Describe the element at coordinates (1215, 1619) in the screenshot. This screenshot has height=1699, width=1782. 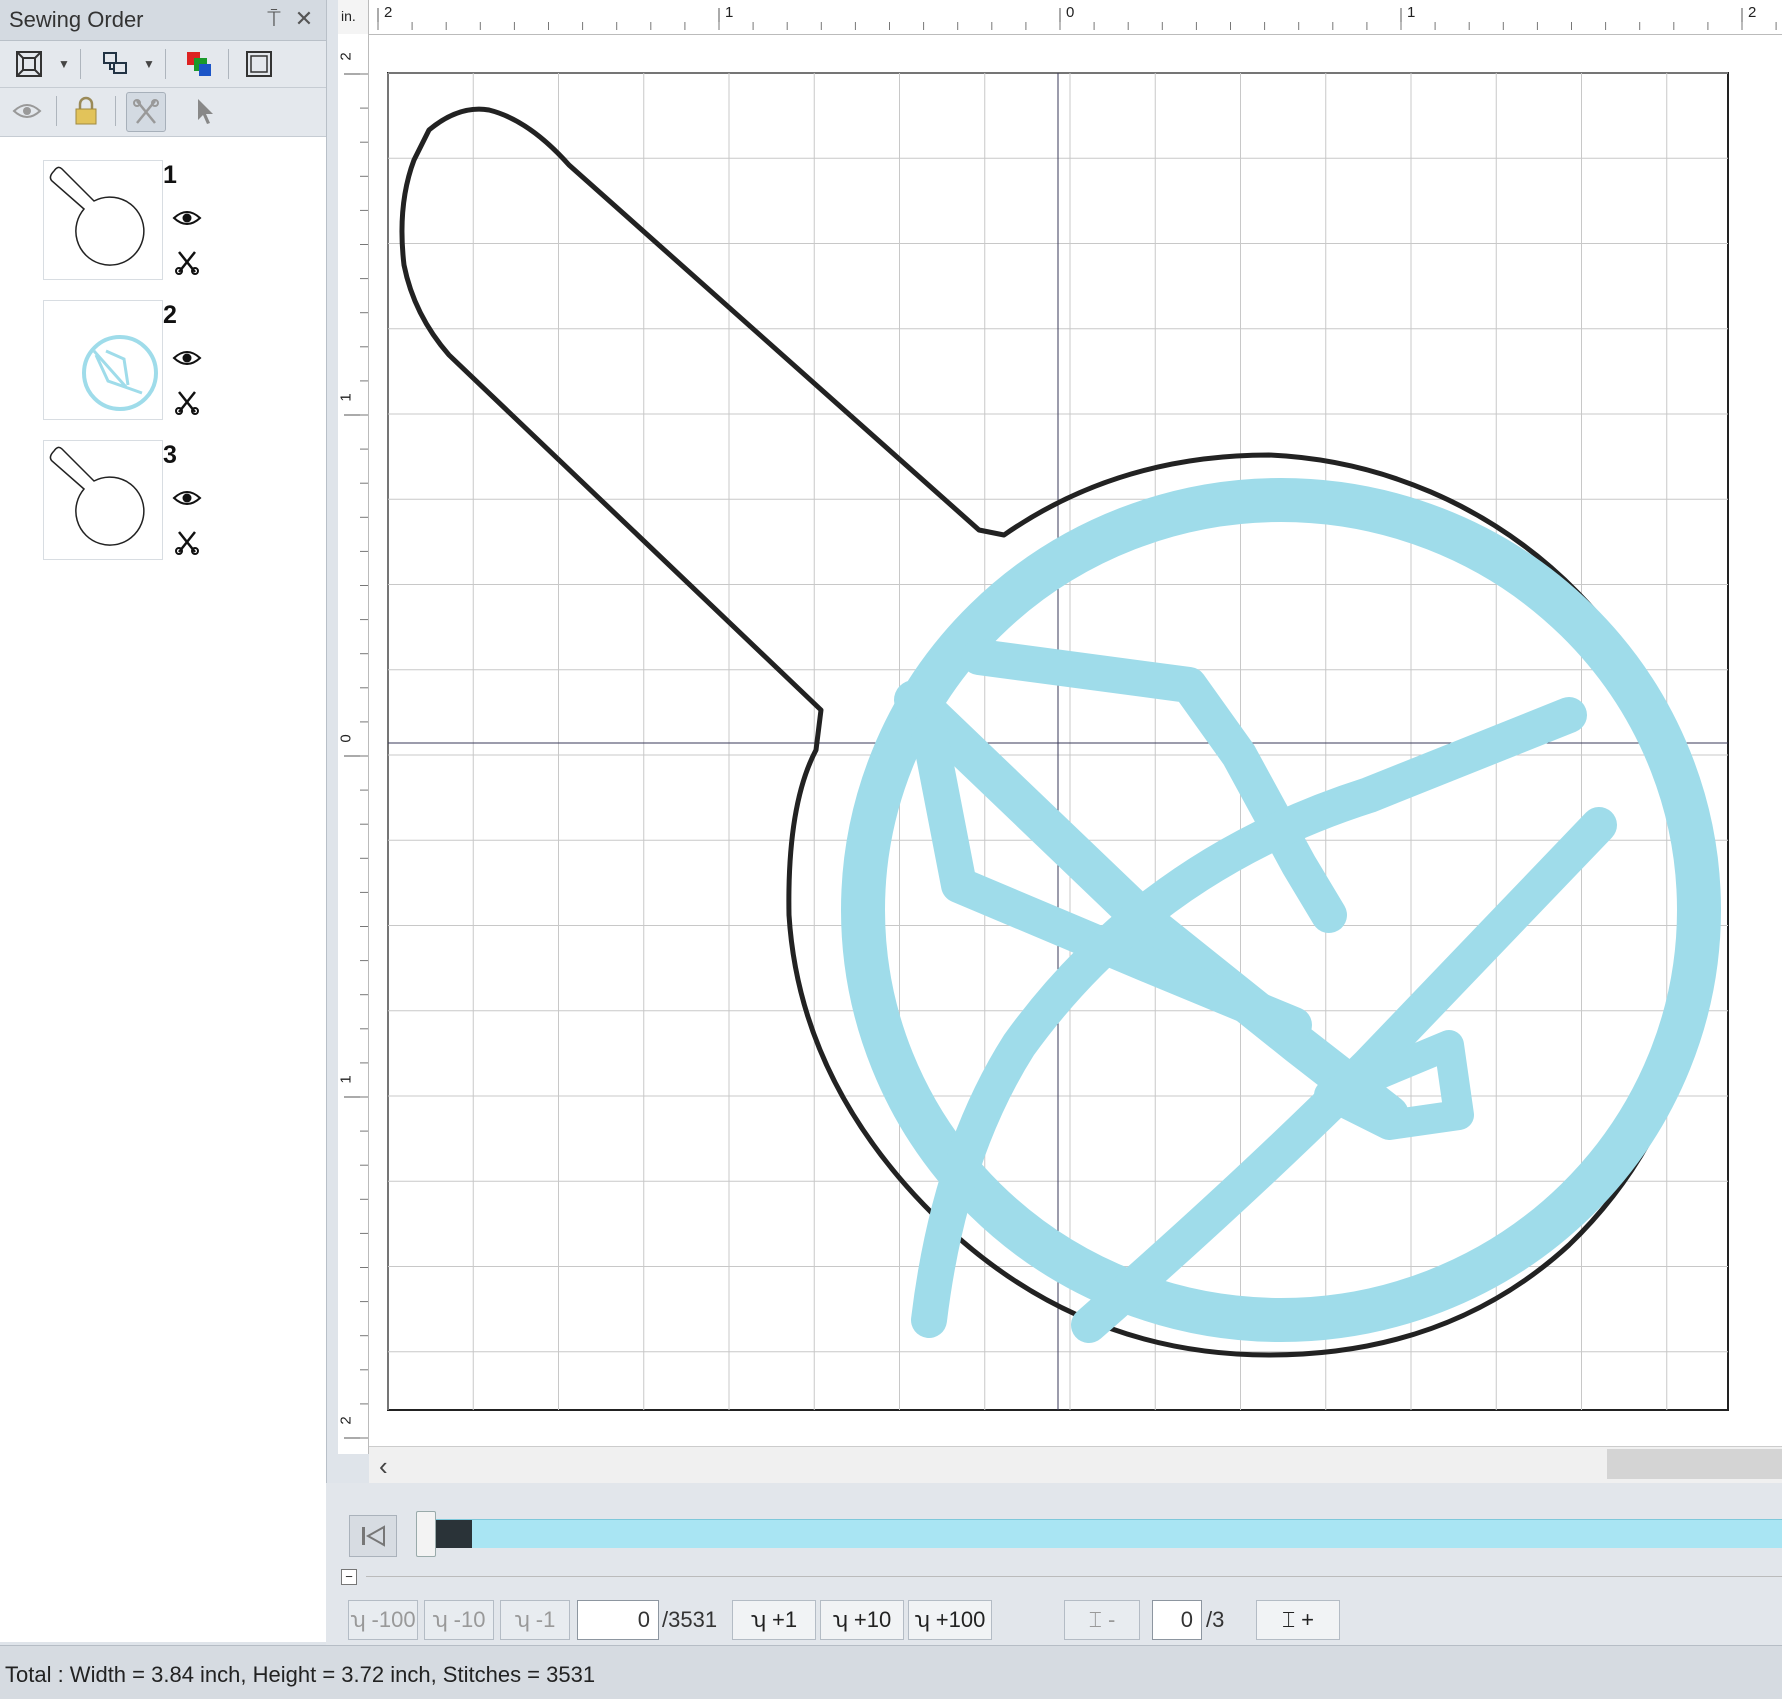
I see `color-total: /3` at that location.